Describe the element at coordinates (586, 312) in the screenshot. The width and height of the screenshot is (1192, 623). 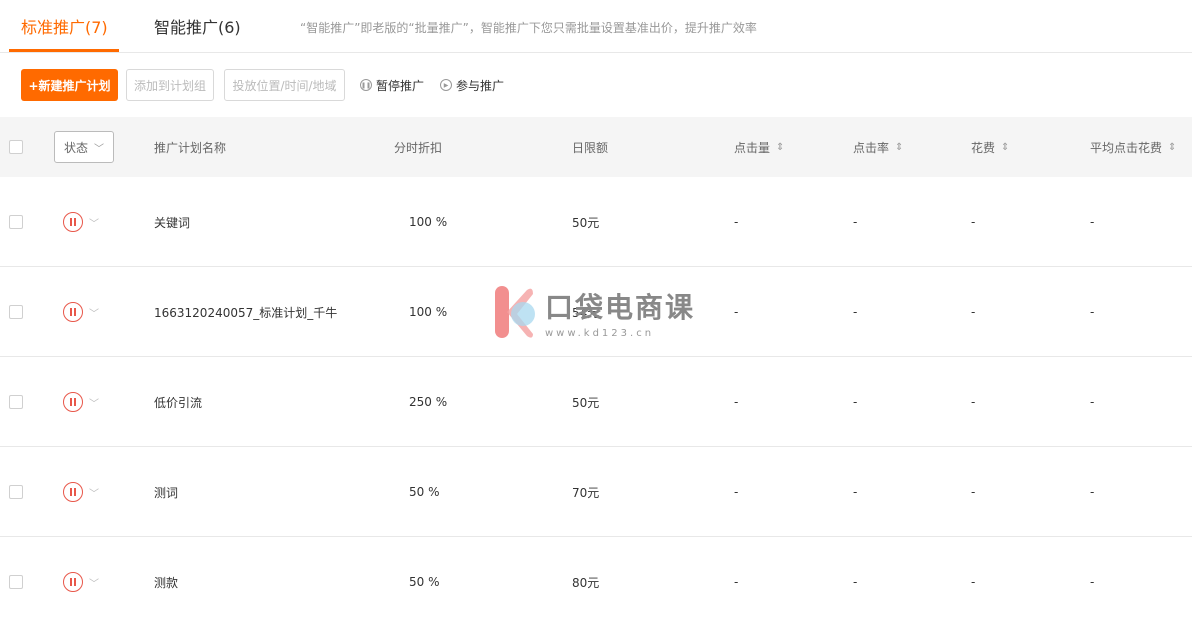
I see `daily-limit-value: 54元` at that location.